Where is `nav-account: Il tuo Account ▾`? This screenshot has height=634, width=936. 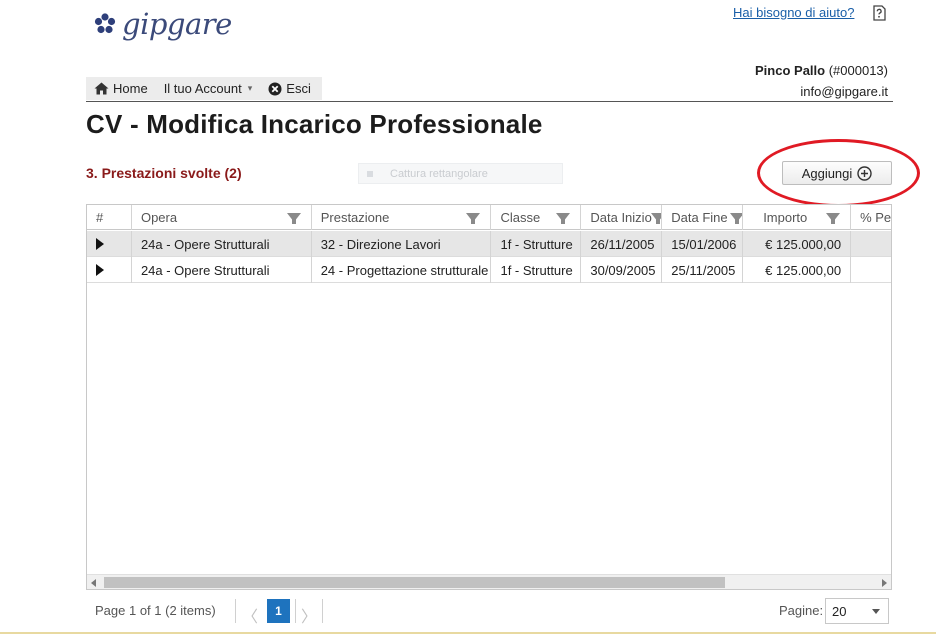
nav-account: Il tuo Account ▾ is located at coordinates (208, 88).